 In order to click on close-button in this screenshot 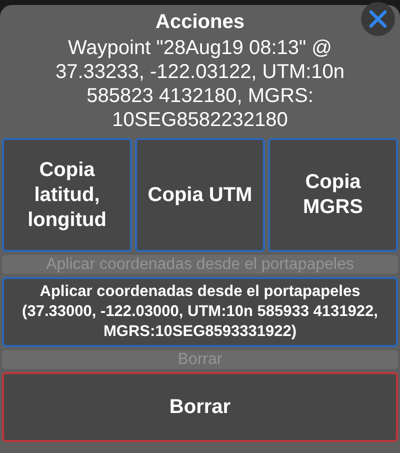, I will do `click(378, 19)`.